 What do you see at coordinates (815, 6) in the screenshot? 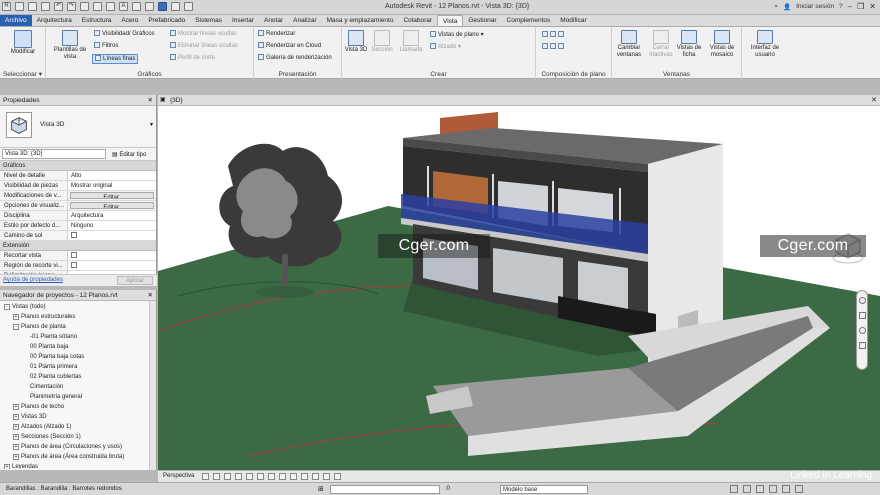
I see `signin-link: Iniciar sesión` at bounding box center [815, 6].